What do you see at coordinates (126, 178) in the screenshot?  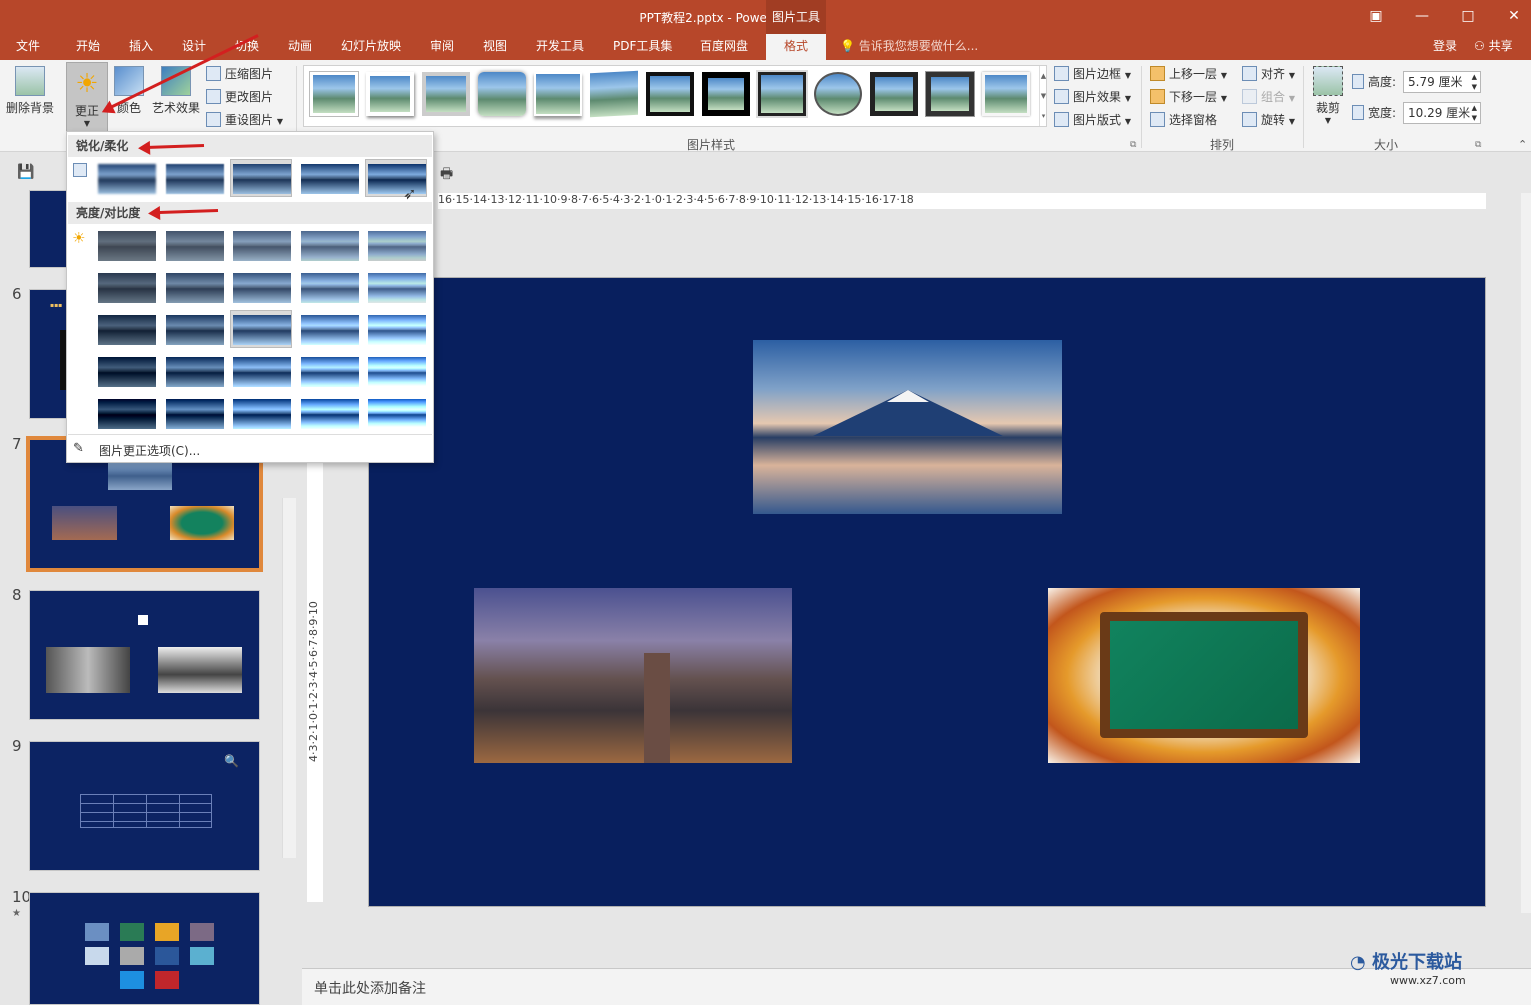 I see `soften-50-option` at bounding box center [126, 178].